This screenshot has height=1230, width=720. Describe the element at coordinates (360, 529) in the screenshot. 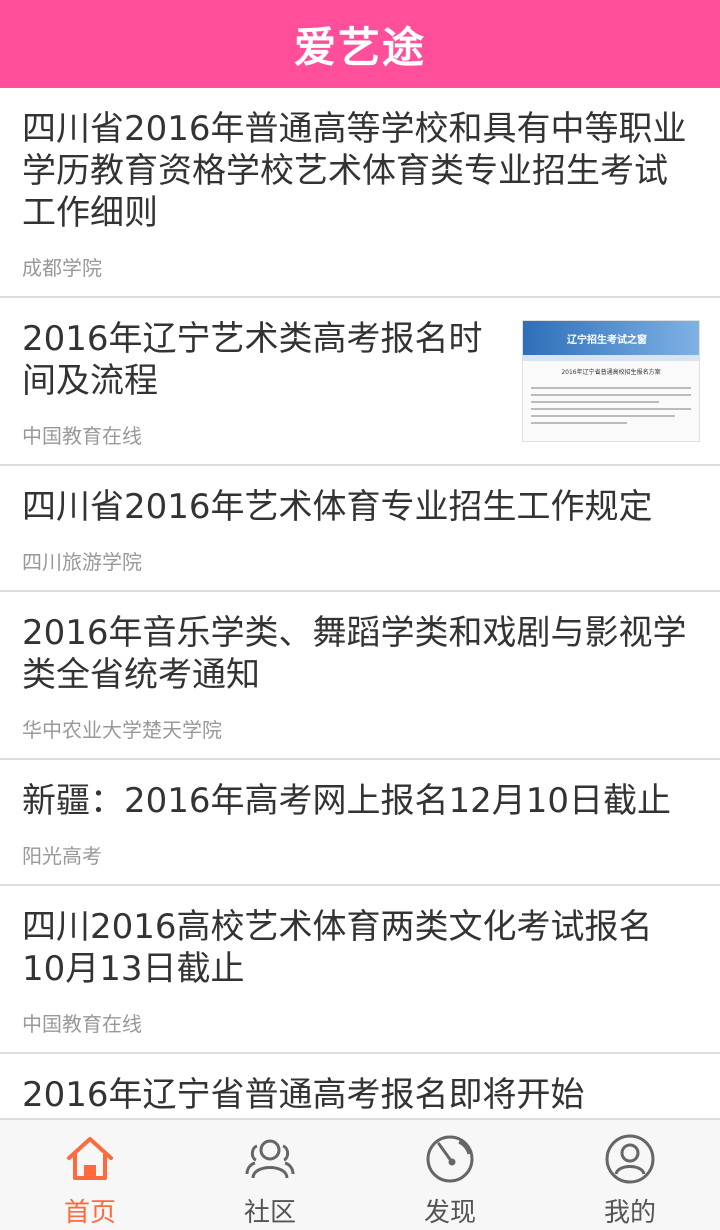

I see `article-item: 四川省2016年艺术体育专业招生工作规定 四川旅游学院` at that location.